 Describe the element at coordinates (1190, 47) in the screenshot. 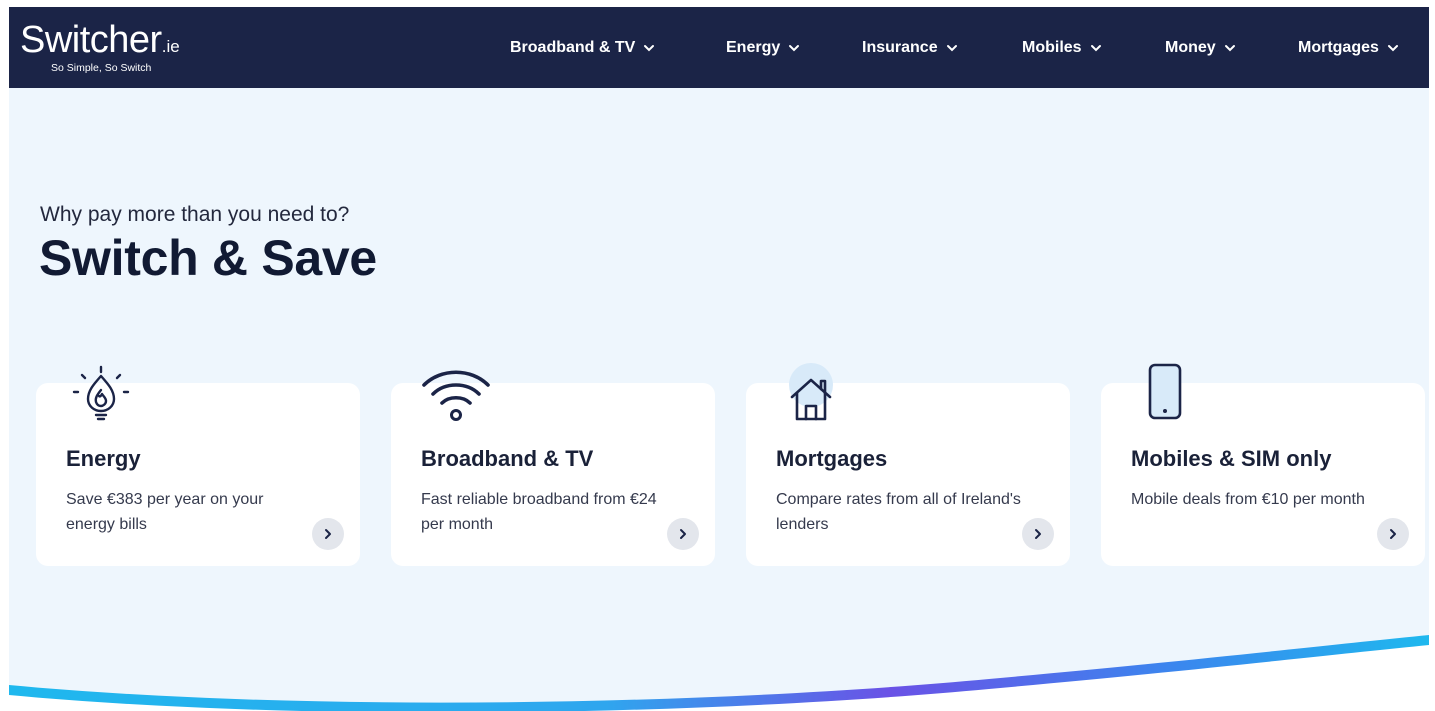

I see `nav-item-label: Money` at that location.